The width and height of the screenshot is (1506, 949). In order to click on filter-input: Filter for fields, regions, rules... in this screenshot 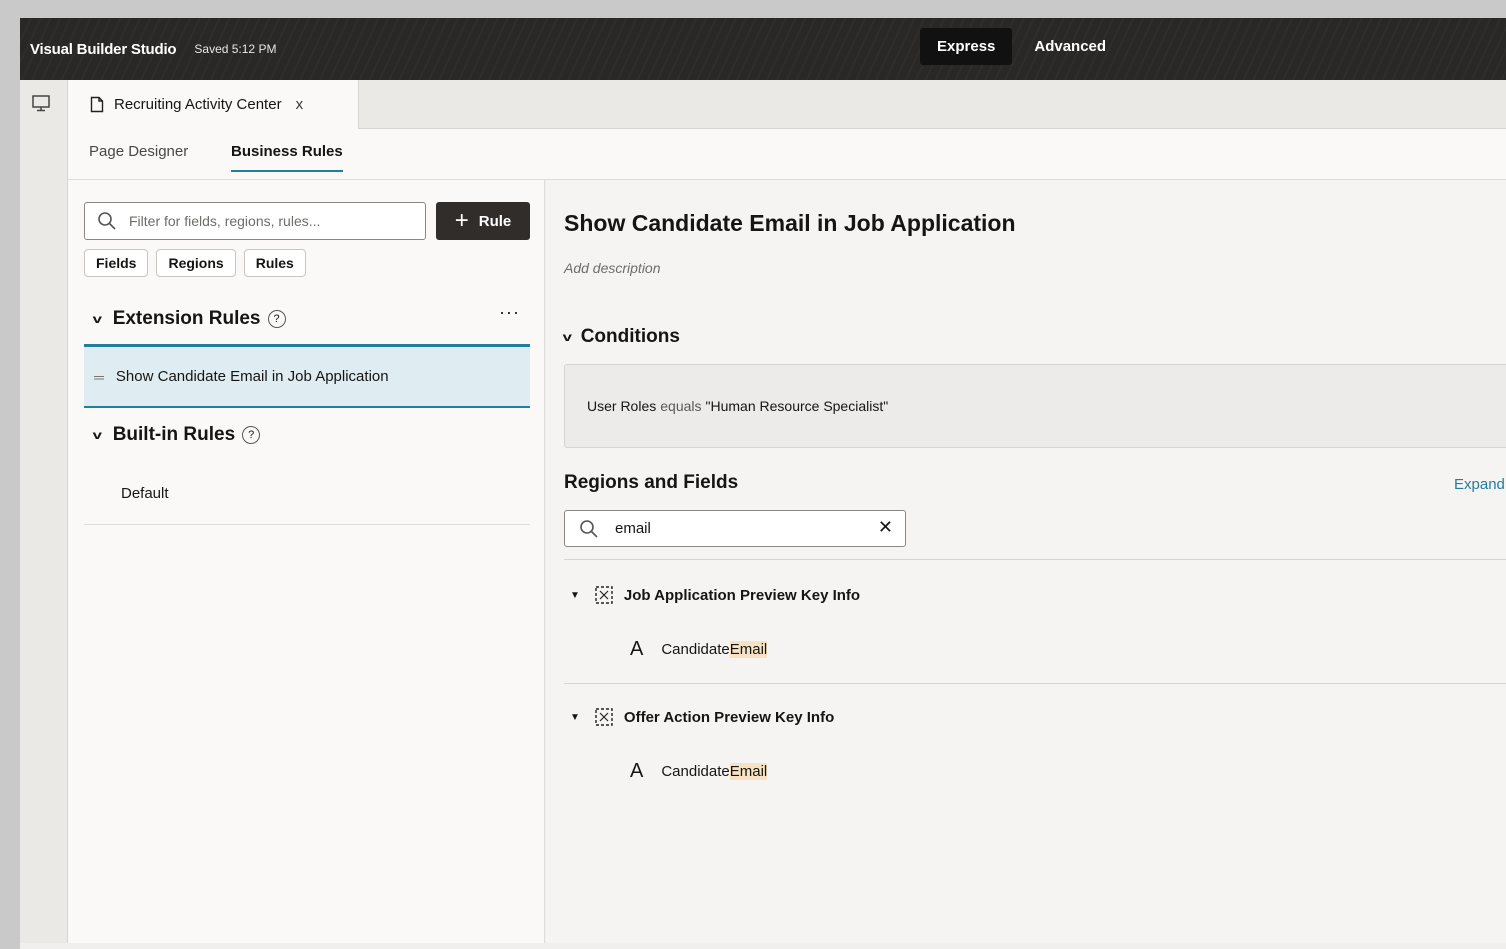, I will do `click(255, 221)`.